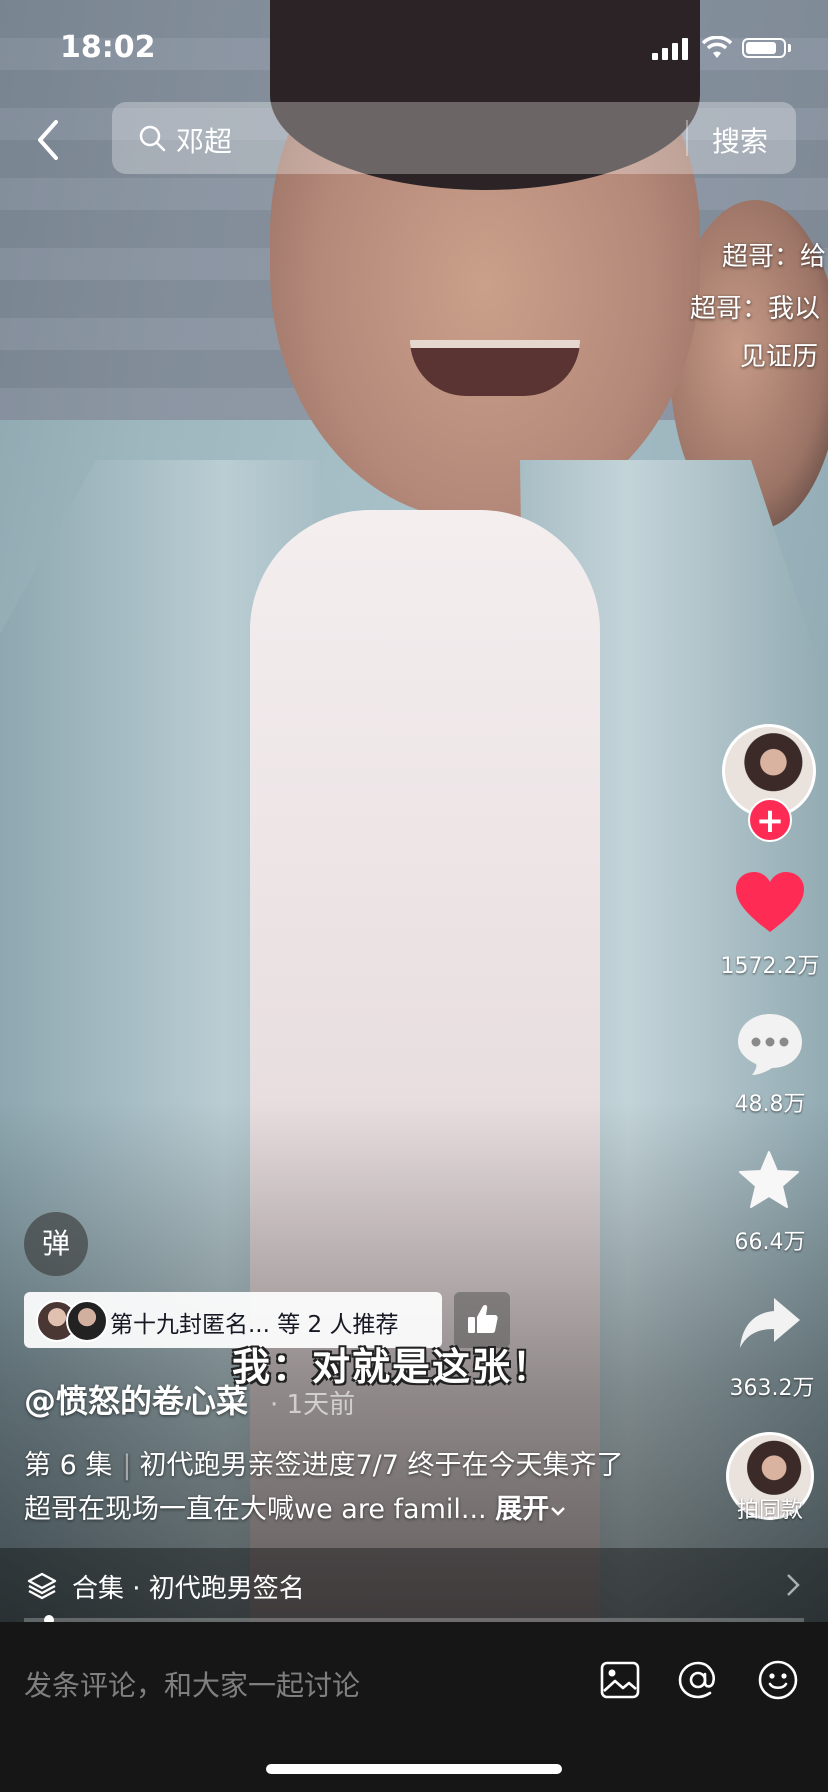  Describe the element at coordinates (48, 140) in the screenshot. I see `back-icon` at that location.